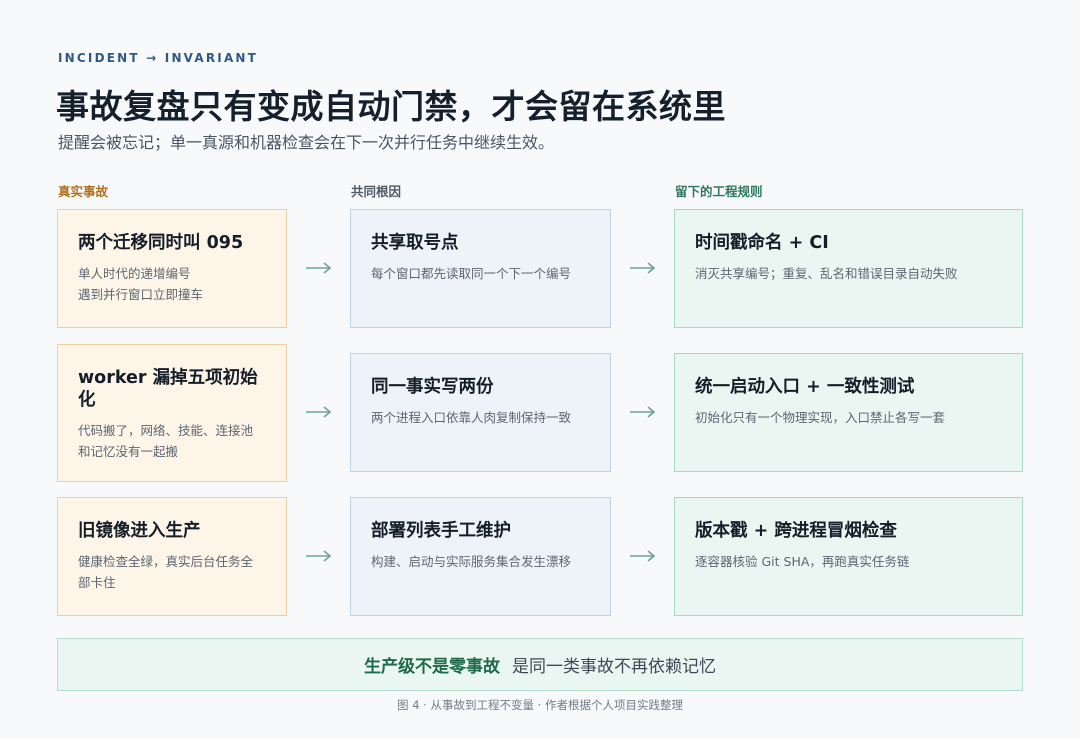 This screenshot has width=1080, height=738. Describe the element at coordinates (796, 531) in the screenshot. I see `rule-title: 版本戳 + 跨进程冒烟检查` at that location.